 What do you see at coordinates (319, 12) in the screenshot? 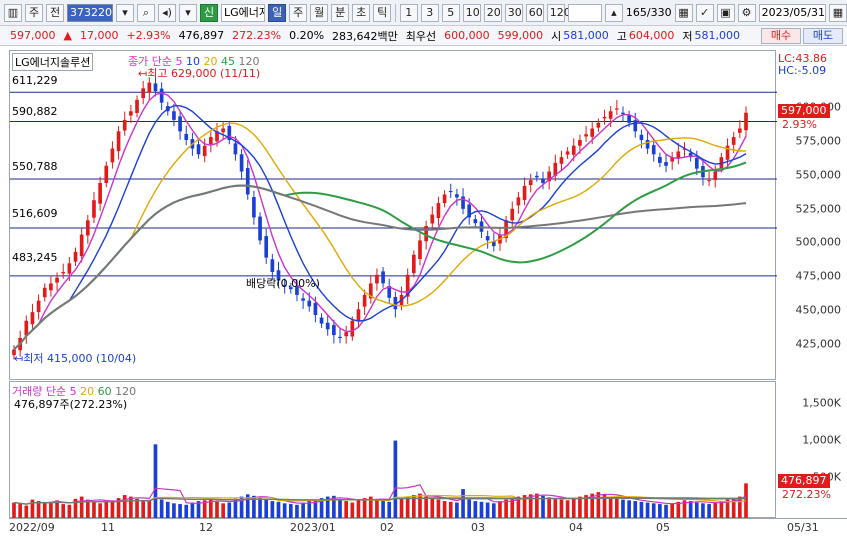
I see `tab-month: 월` at bounding box center [319, 12].